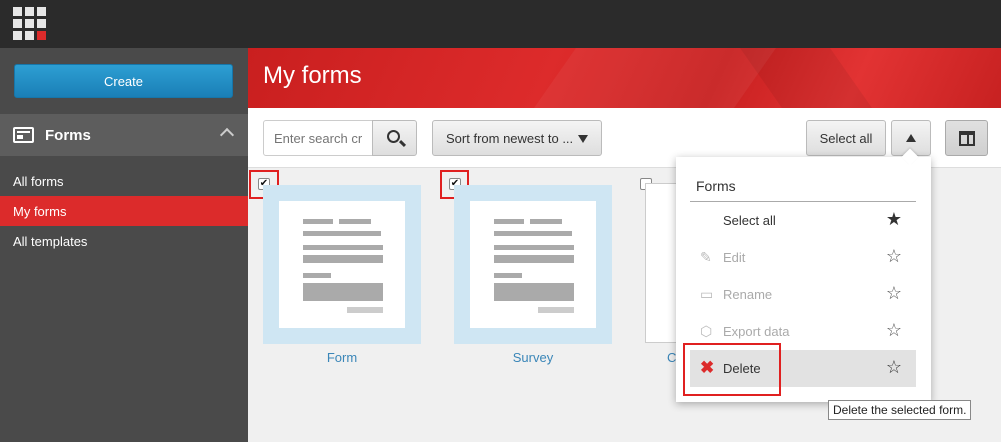 This screenshot has height=442, width=1001. Describe the element at coordinates (911, 138) in the screenshot. I see `caret-up-icon` at that location.